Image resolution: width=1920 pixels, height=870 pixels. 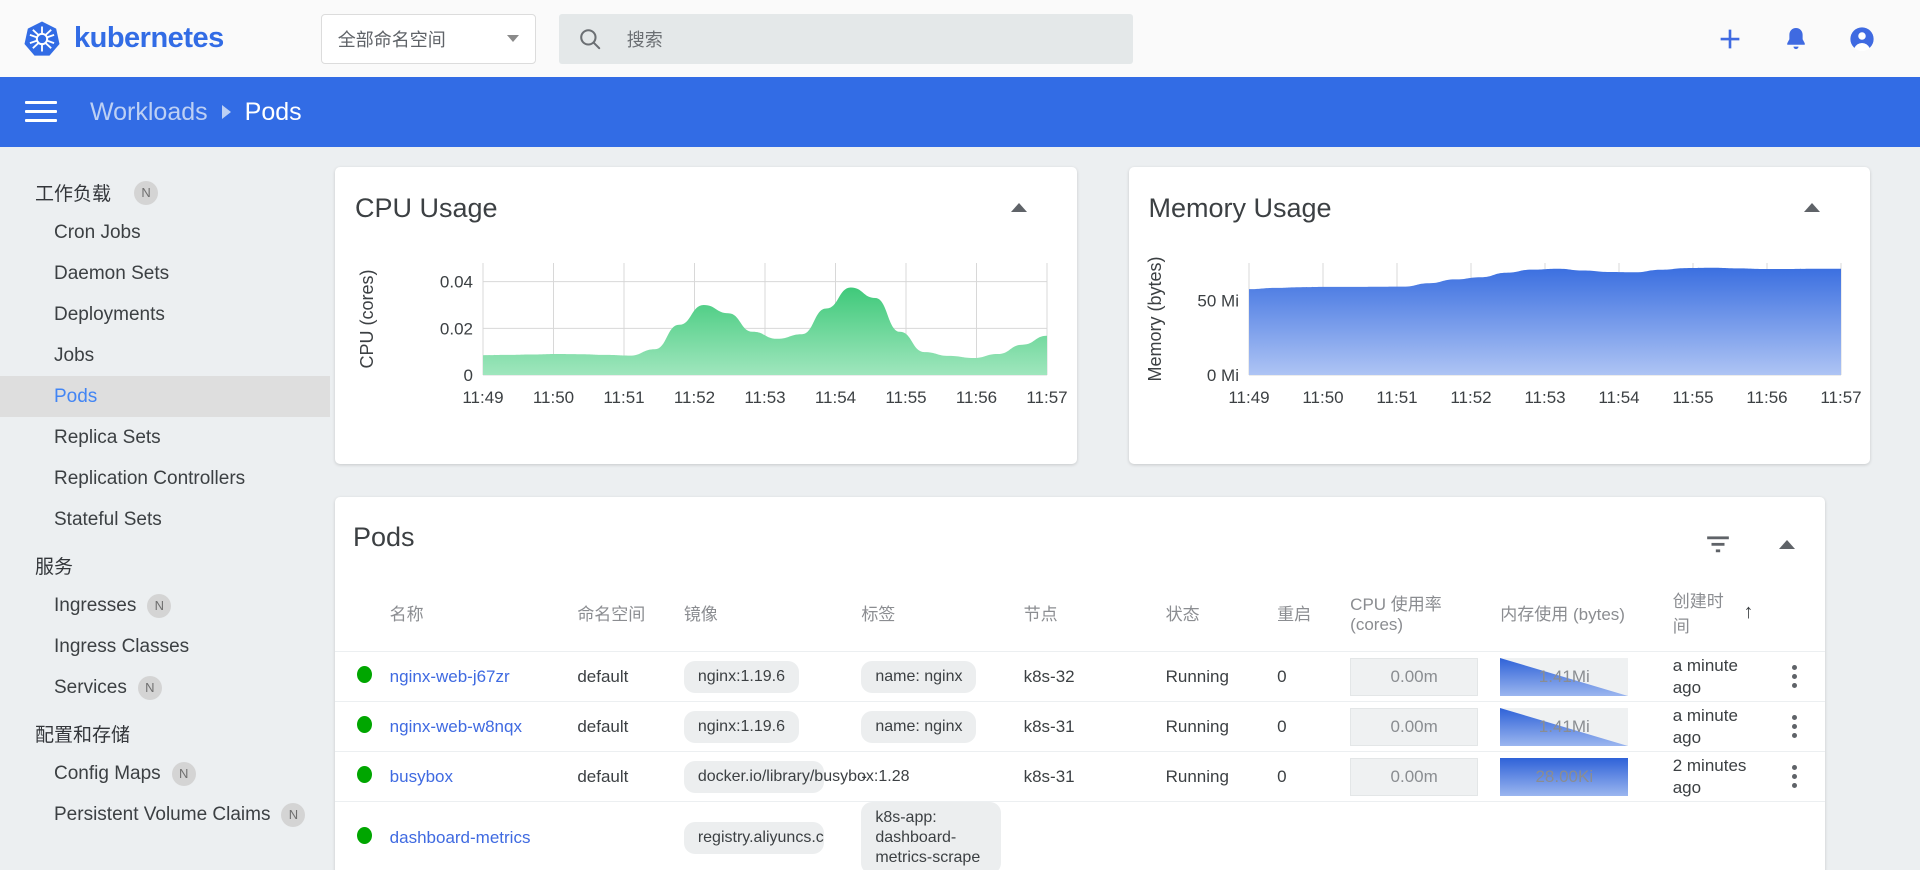 What do you see at coordinates (1580, 726) in the screenshot?
I see `cell-memory-usage: 1.41Mi` at bounding box center [1580, 726].